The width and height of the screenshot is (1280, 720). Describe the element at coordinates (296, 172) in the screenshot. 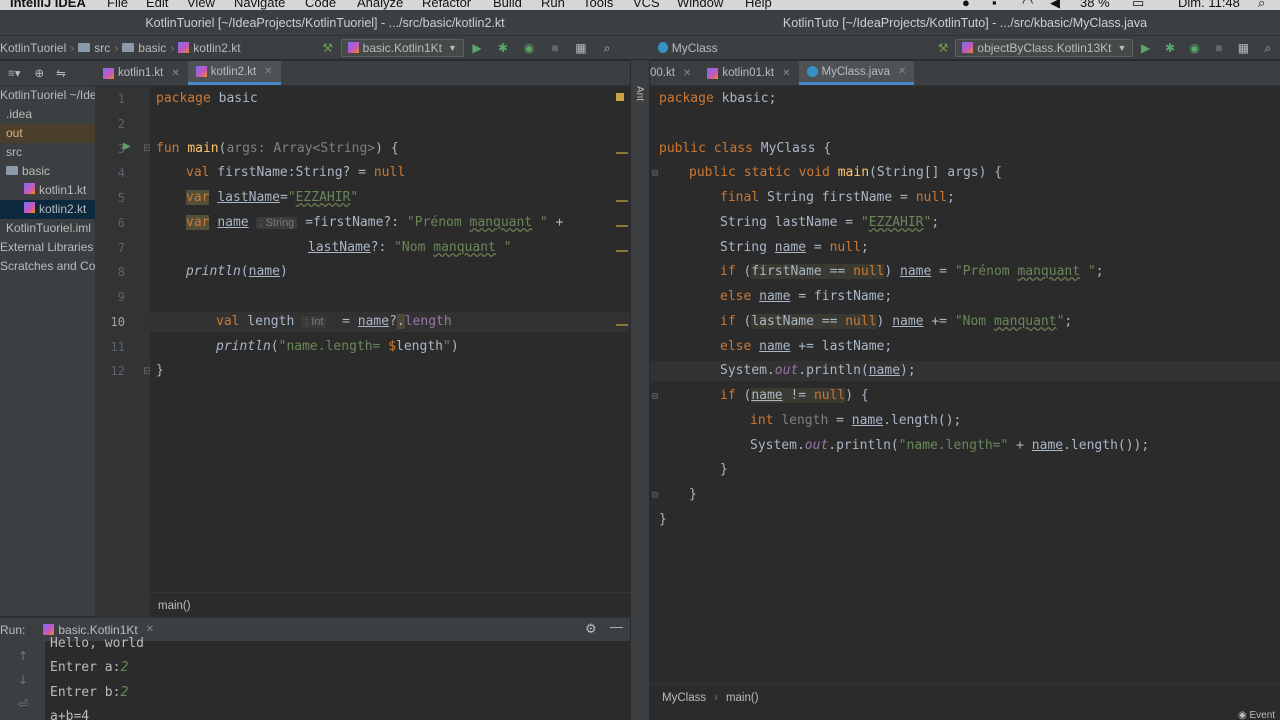

I see `code-line: val firstName:String? = null` at that location.